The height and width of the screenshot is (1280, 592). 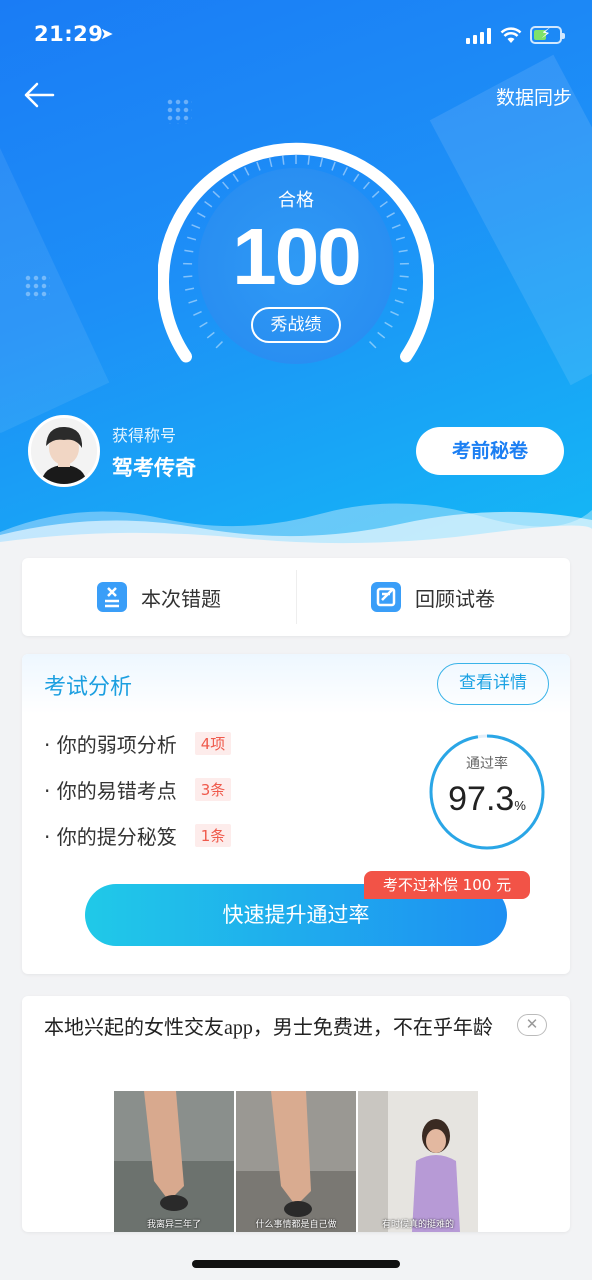 I want to click on close-icon: ✕, so click(x=532, y=1025).